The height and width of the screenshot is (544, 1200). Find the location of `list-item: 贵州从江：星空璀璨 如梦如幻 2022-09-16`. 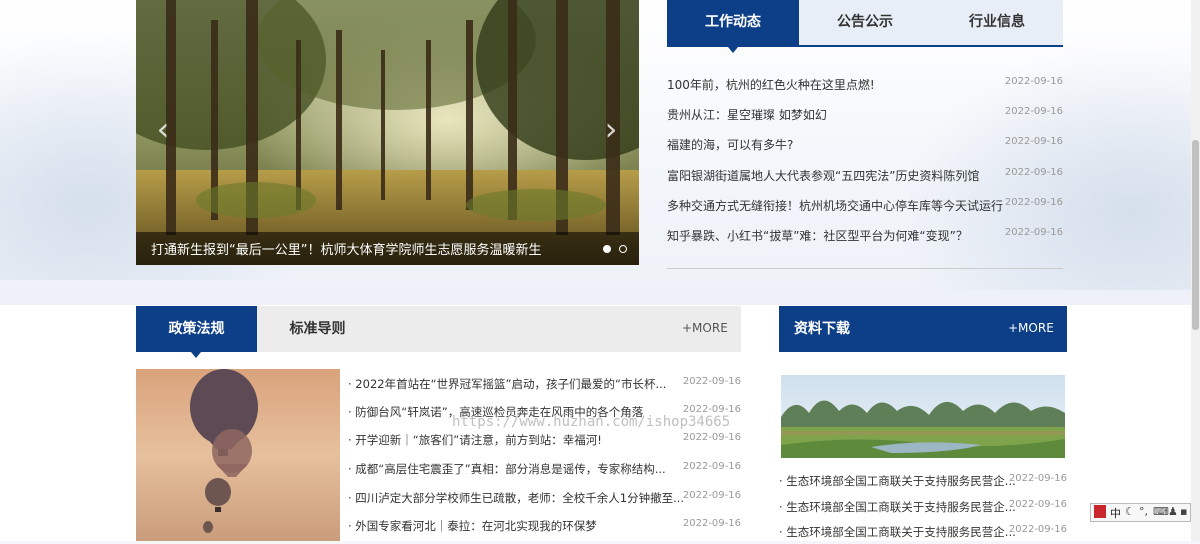

list-item: 贵州从江：星空璀璨 如梦如幻 2022-09-16 is located at coordinates (865, 116).